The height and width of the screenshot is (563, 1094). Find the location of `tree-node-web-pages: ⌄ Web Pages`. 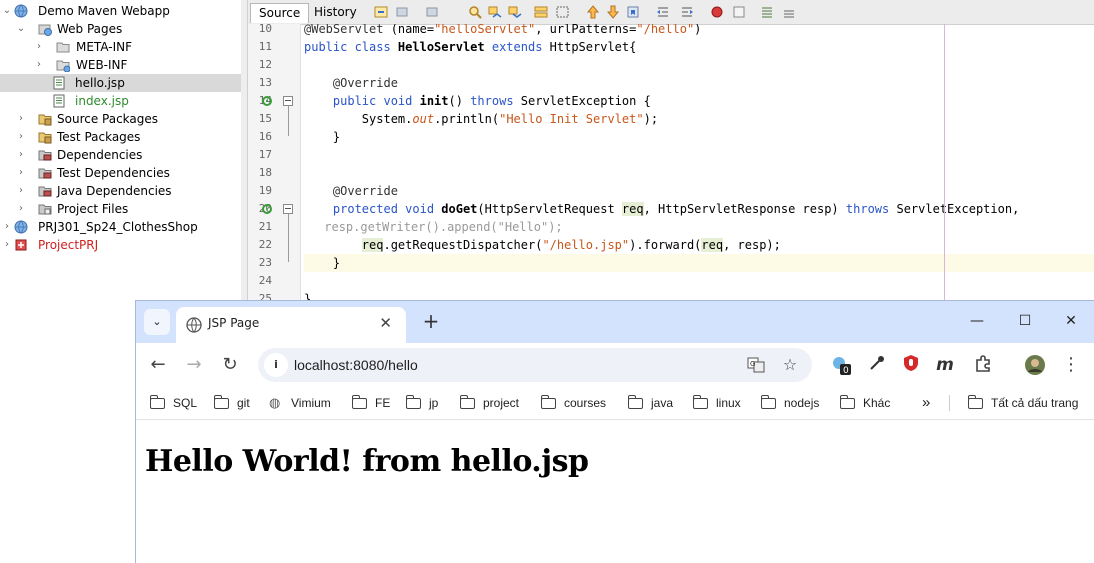

tree-node-web-pages: ⌄ Web Pages is located at coordinates (120, 29).